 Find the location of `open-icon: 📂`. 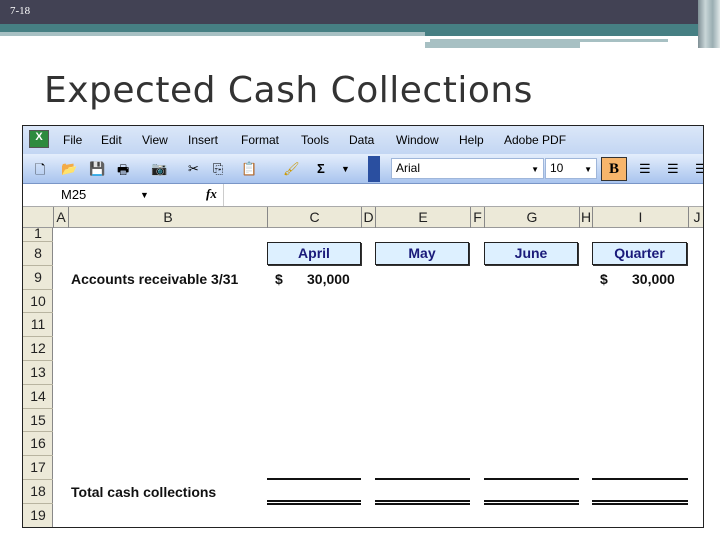

open-icon: 📂 is located at coordinates (69, 169).